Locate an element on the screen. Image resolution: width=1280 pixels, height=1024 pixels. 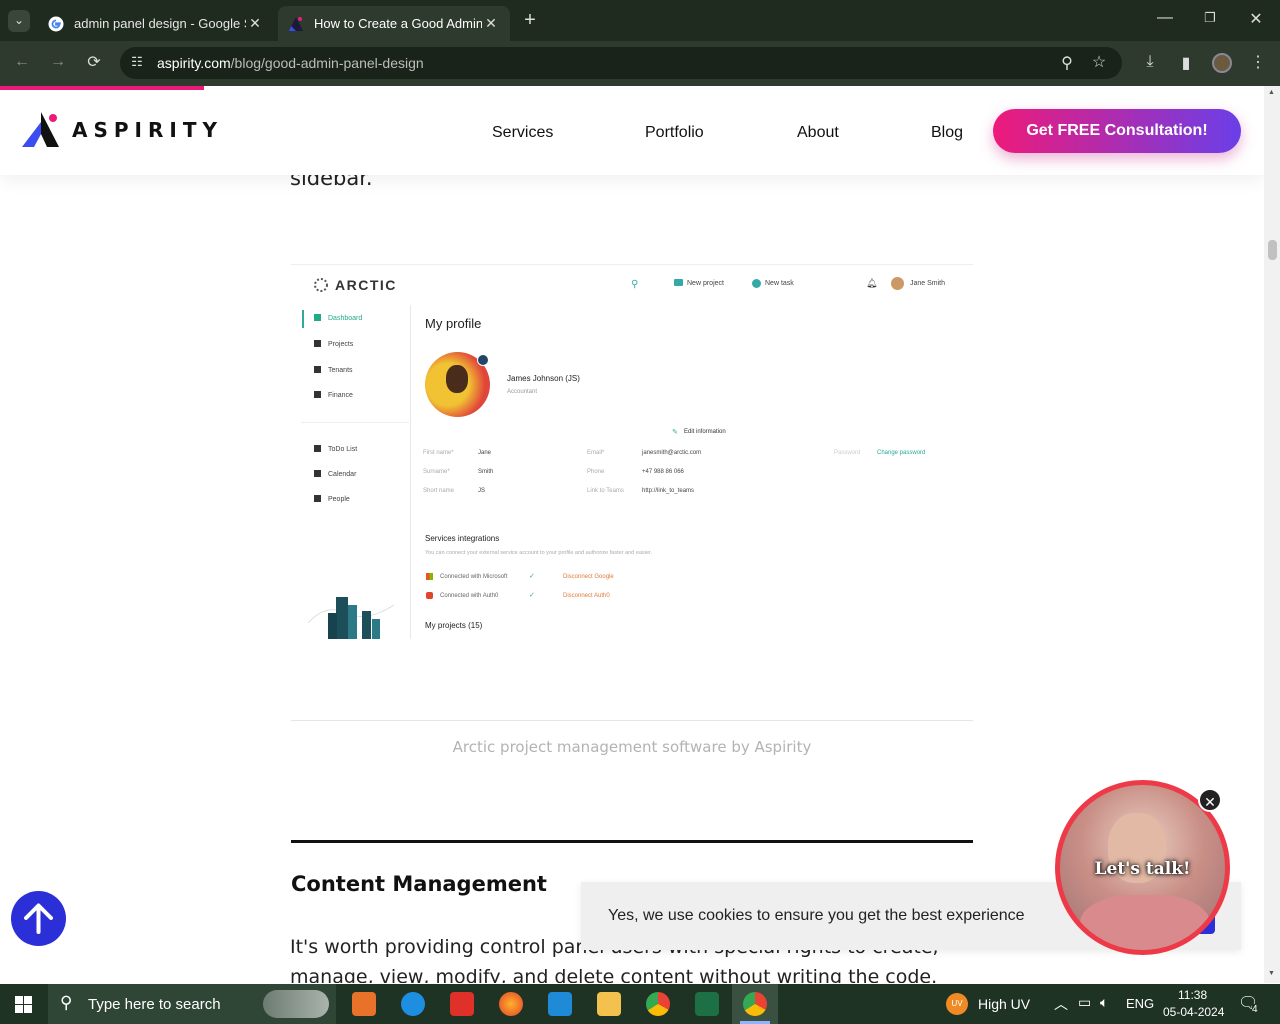
field-value: Jane is located at coordinates (485, 453).